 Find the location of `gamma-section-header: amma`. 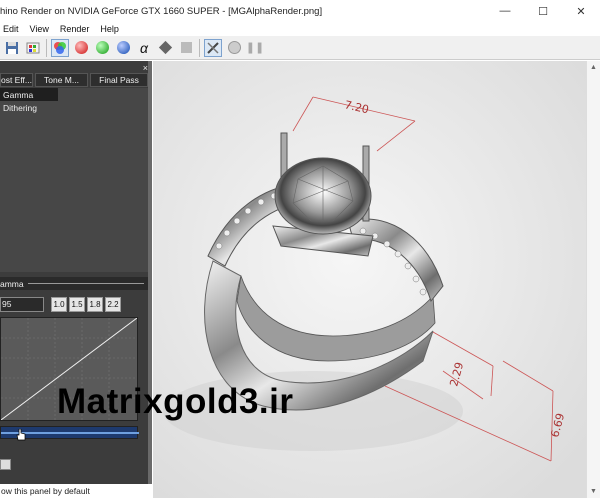

gamma-section-header: amma is located at coordinates (74, 283).